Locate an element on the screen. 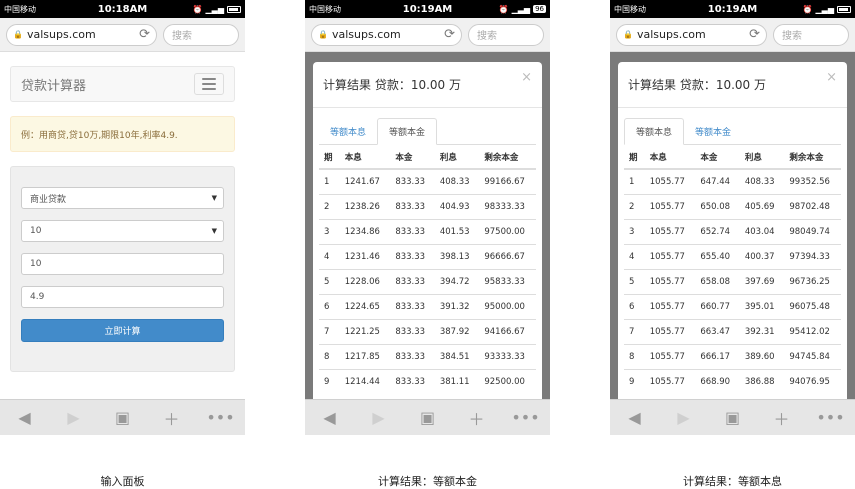 The height and width of the screenshot is (489, 855). table-cell: 405.69 is located at coordinates (762, 206).